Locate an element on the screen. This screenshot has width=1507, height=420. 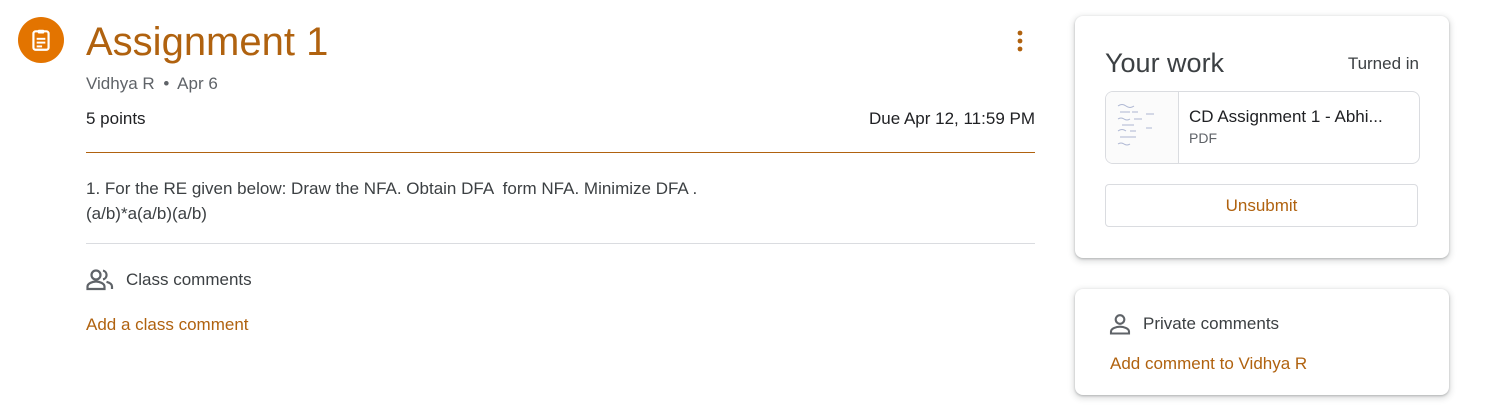
private-comments-header: Private comments is located at coordinates (1194, 324).